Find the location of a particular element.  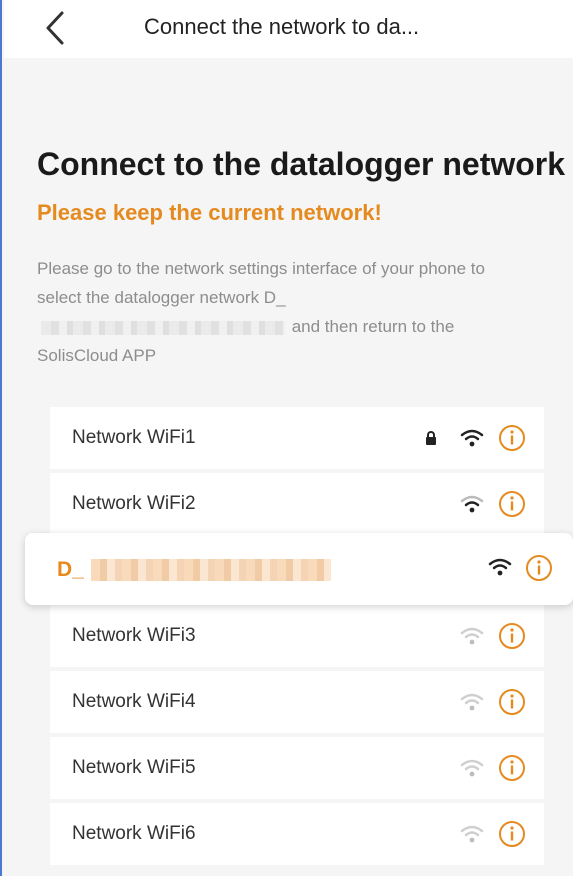

network-name: Network WiFi2 is located at coordinates (134, 503).